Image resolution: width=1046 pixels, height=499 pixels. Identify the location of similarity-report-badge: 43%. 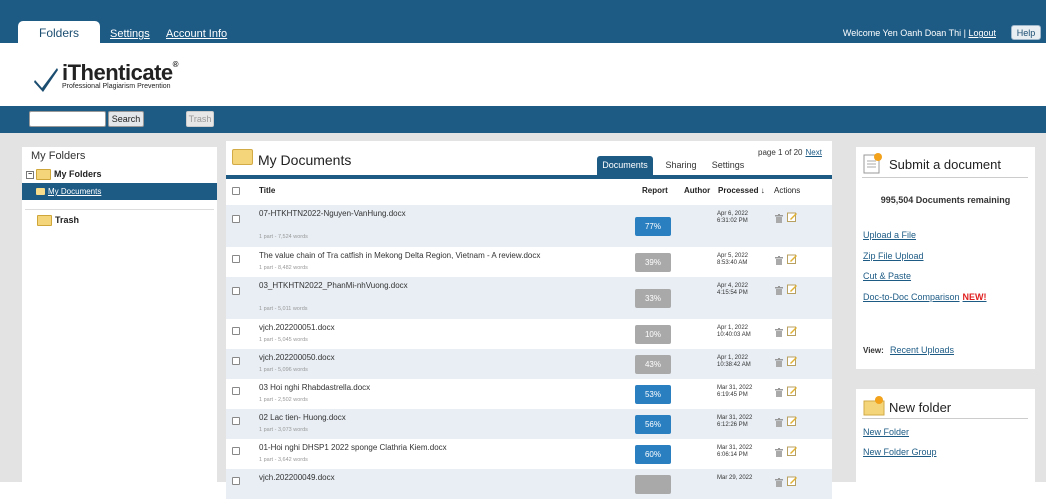
(653, 364).